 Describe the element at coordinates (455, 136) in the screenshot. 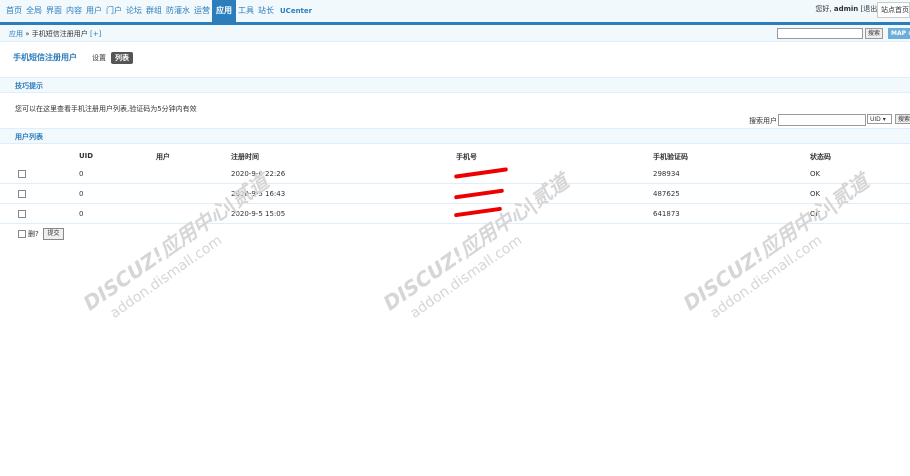

I see `user-list-section-header: 用户列表` at that location.